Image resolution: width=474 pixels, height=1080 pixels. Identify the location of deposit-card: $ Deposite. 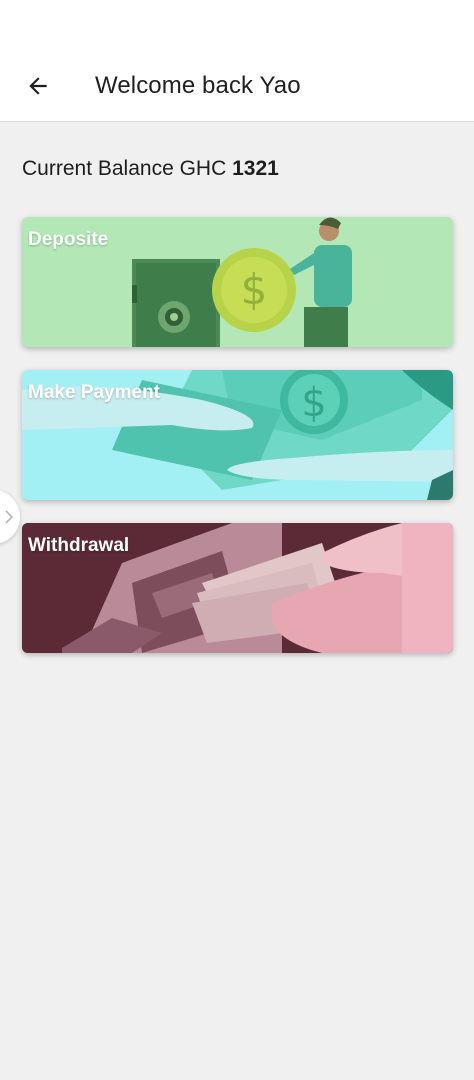
(237, 282).